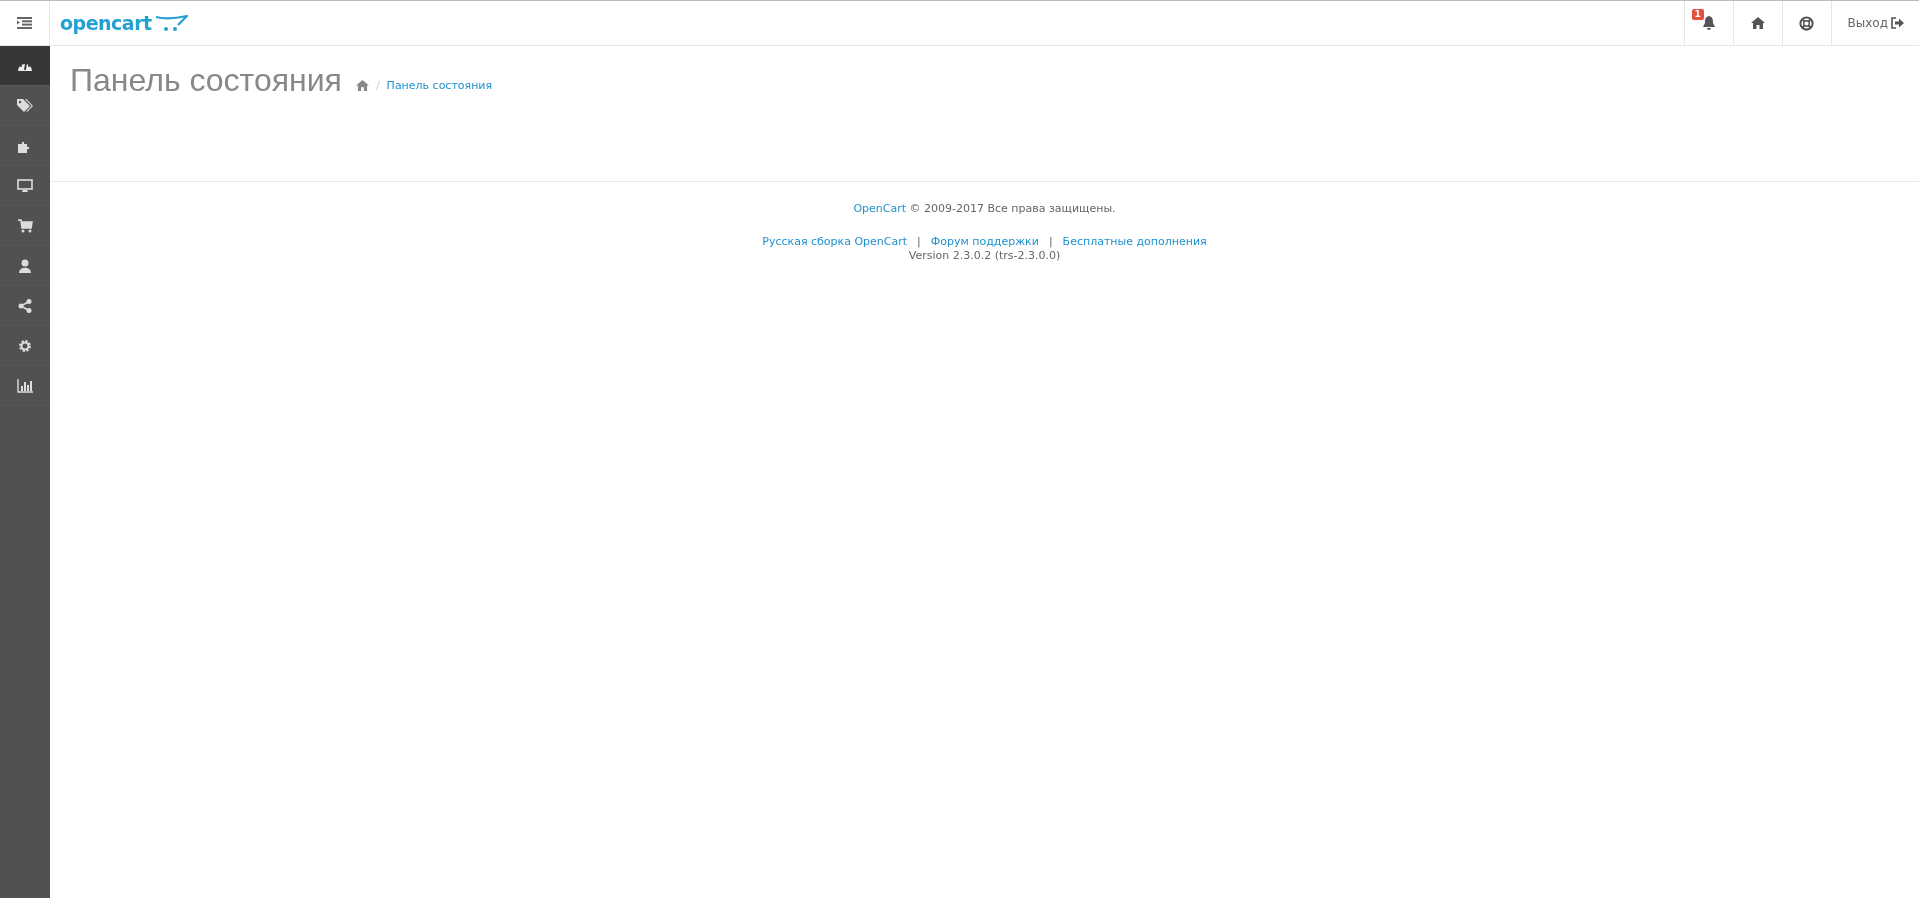 The image size is (1919, 898). Describe the element at coordinates (1697, 14) in the screenshot. I see `notification-badge: 1` at that location.